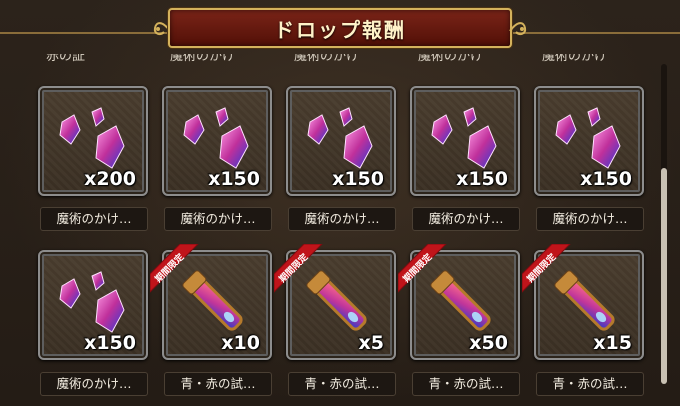 This screenshot has height=406, width=680. What do you see at coordinates (66, 59) in the screenshot?
I see `partial-label-text: 赤の証` at bounding box center [66, 59].